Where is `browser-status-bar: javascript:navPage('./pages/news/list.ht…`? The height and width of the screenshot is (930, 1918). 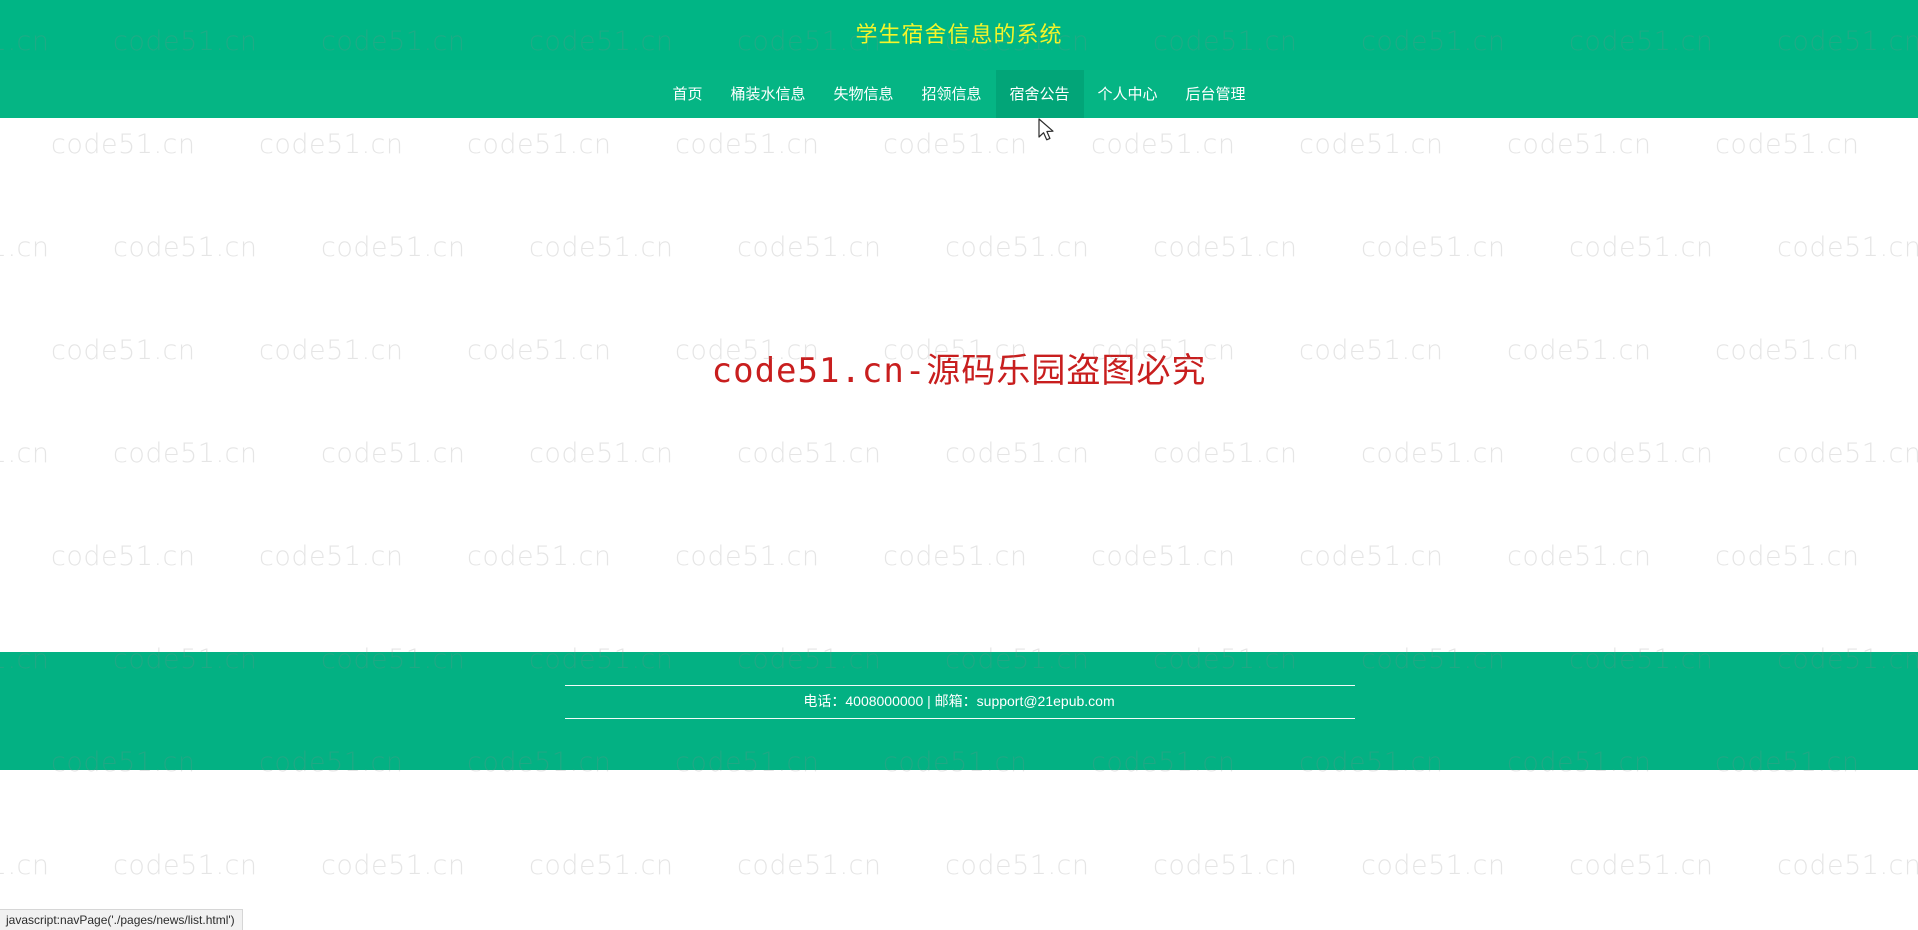
browser-status-bar: javascript:navPage('./pages/news/list.ht… is located at coordinates (121, 919).